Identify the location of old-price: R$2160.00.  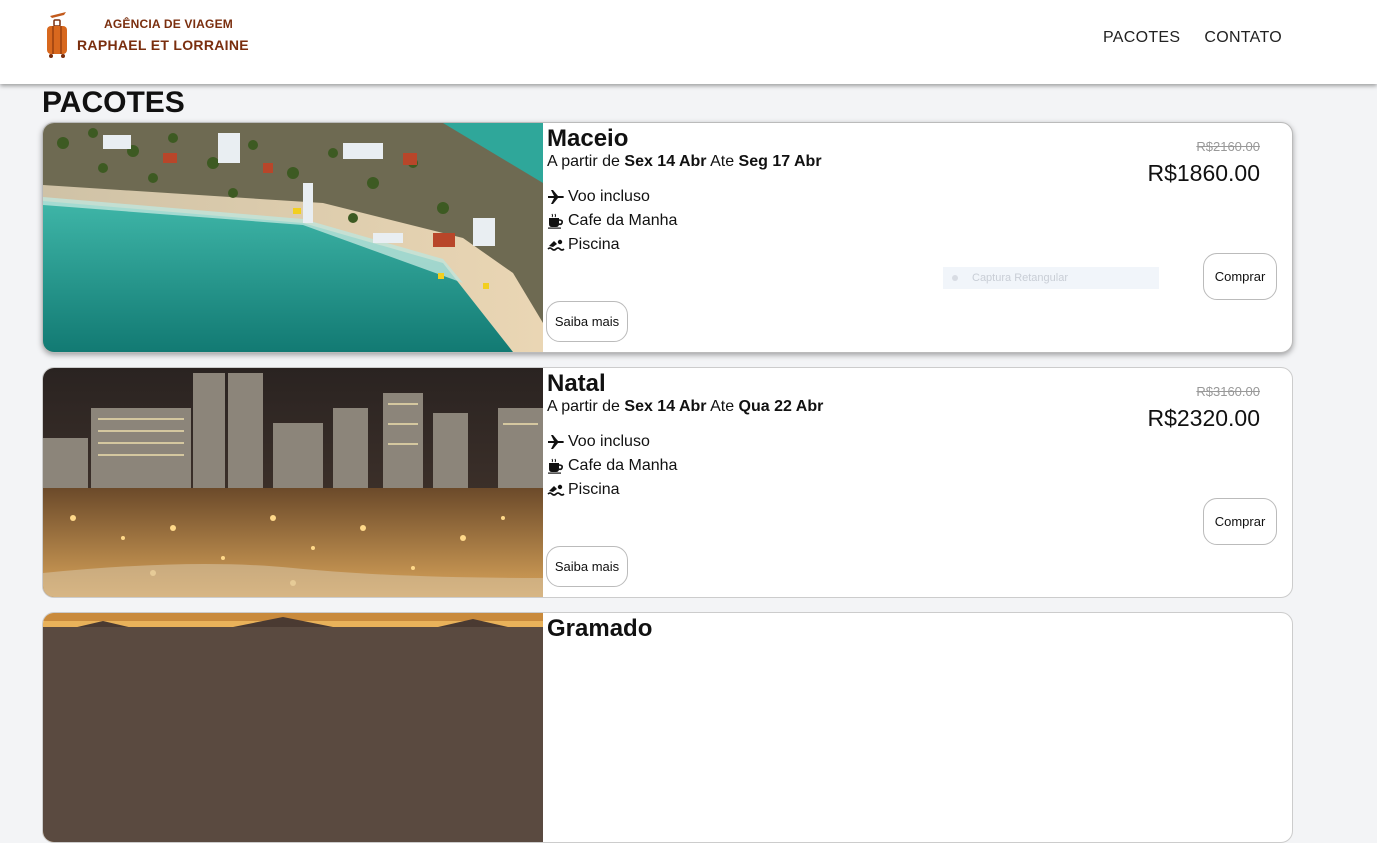
(1228, 146).